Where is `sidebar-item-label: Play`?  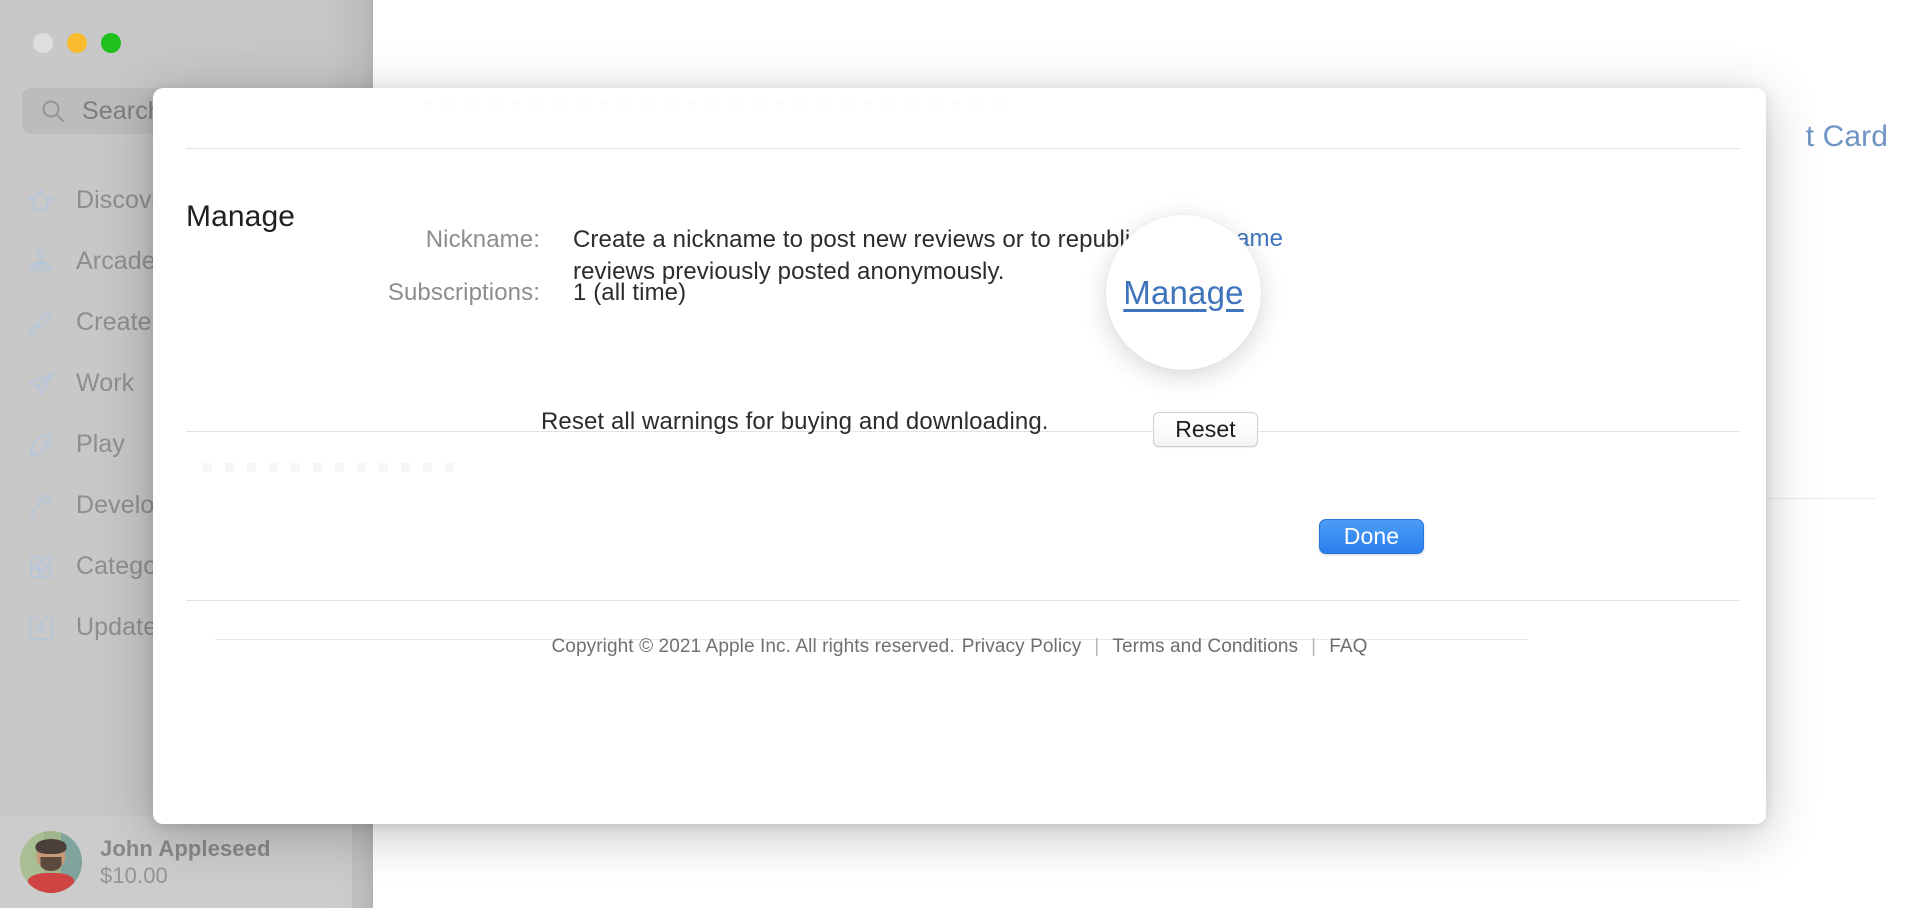
sidebar-item-label: Play is located at coordinates (101, 444).